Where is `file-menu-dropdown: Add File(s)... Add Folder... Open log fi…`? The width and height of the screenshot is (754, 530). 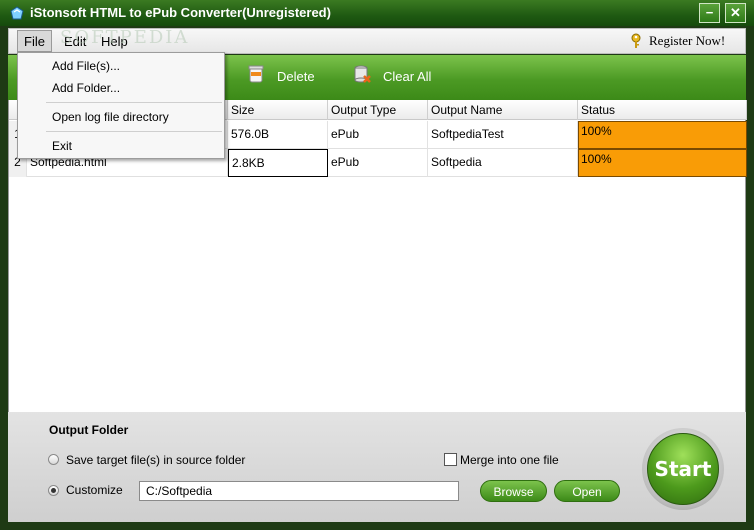 file-menu-dropdown: Add File(s)... Add Folder... Open log fi… is located at coordinates (121, 105).